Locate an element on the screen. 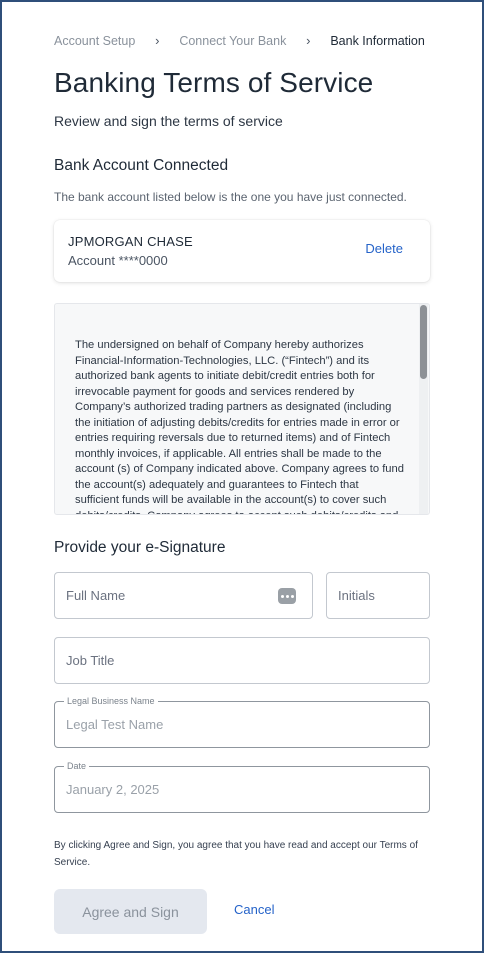  bank-account-number: Account ****0000 is located at coordinates (118, 260).